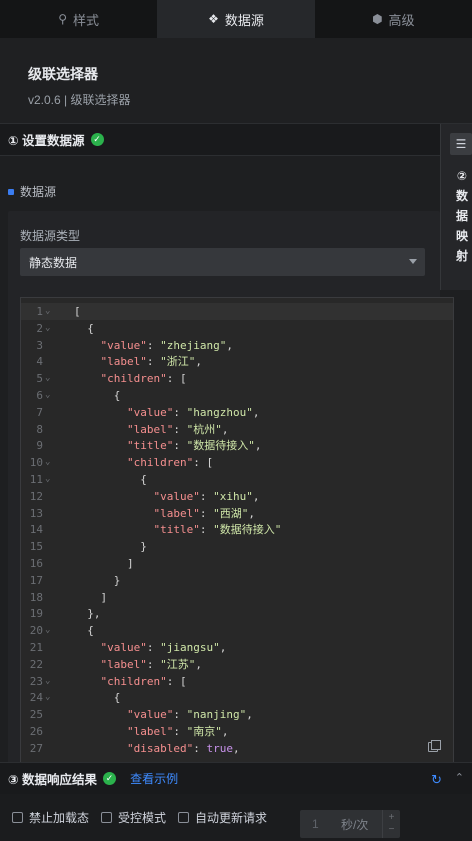 This screenshot has width=472, height=841. What do you see at coordinates (206, 496) in the screenshot?
I see `code-text: "value": "xihu",` at bounding box center [206, 496].